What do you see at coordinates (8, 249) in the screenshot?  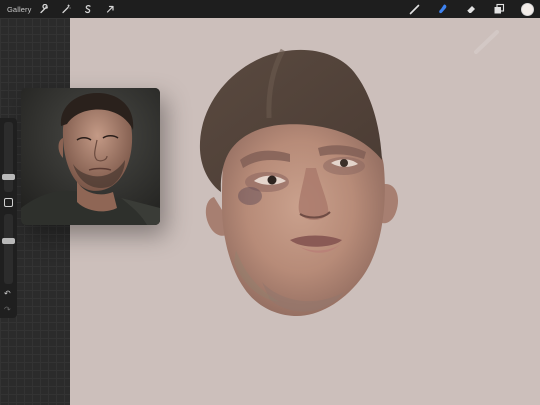 I see `opacity-slider` at bounding box center [8, 249].